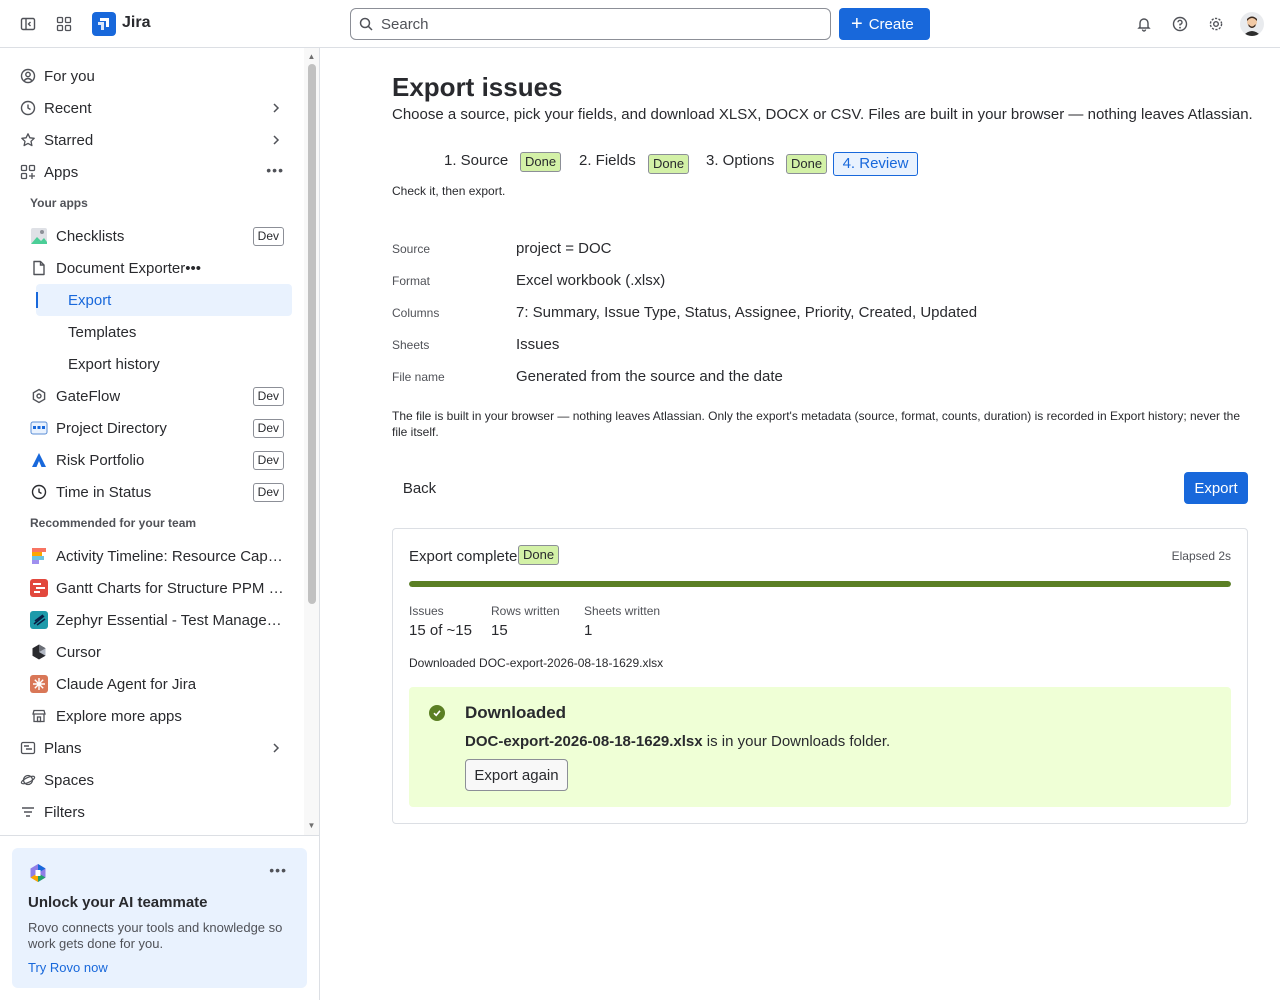 Image resolution: width=1280 pixels, height=1000 pixels. Describe the element at coordinates (499, 630) in the screenshot. I see `stat-value-rows: 15` at that location.